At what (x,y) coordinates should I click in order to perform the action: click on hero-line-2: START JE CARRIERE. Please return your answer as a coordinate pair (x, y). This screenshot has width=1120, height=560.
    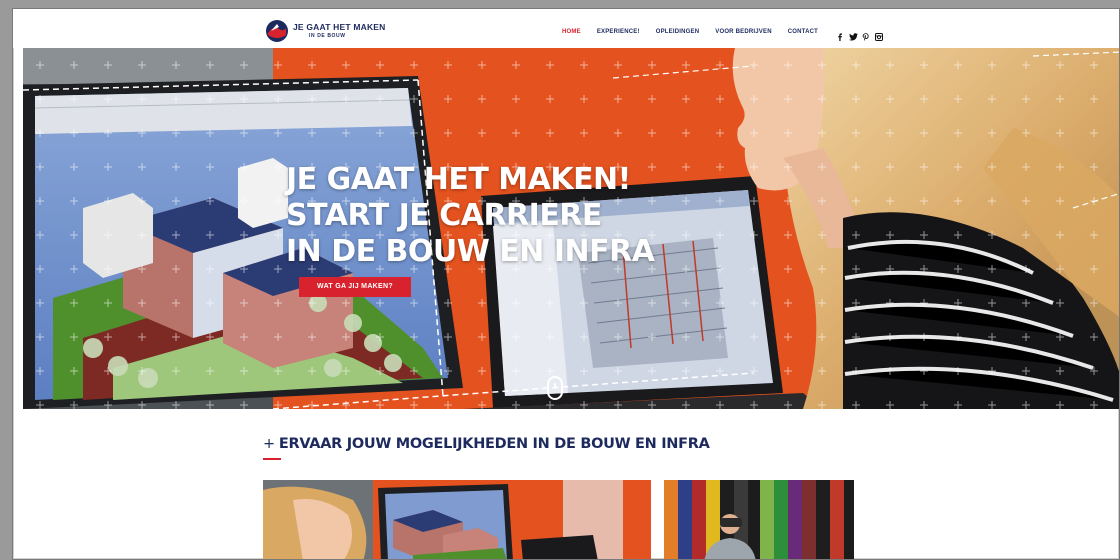
    Looking at the image, I should click on (444, 215).